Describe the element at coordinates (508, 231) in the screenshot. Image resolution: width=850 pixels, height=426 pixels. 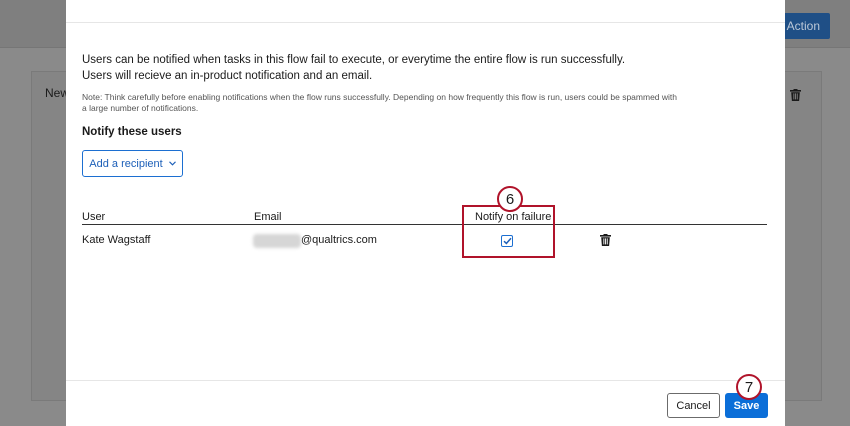
I see `highlight-box` at that location.